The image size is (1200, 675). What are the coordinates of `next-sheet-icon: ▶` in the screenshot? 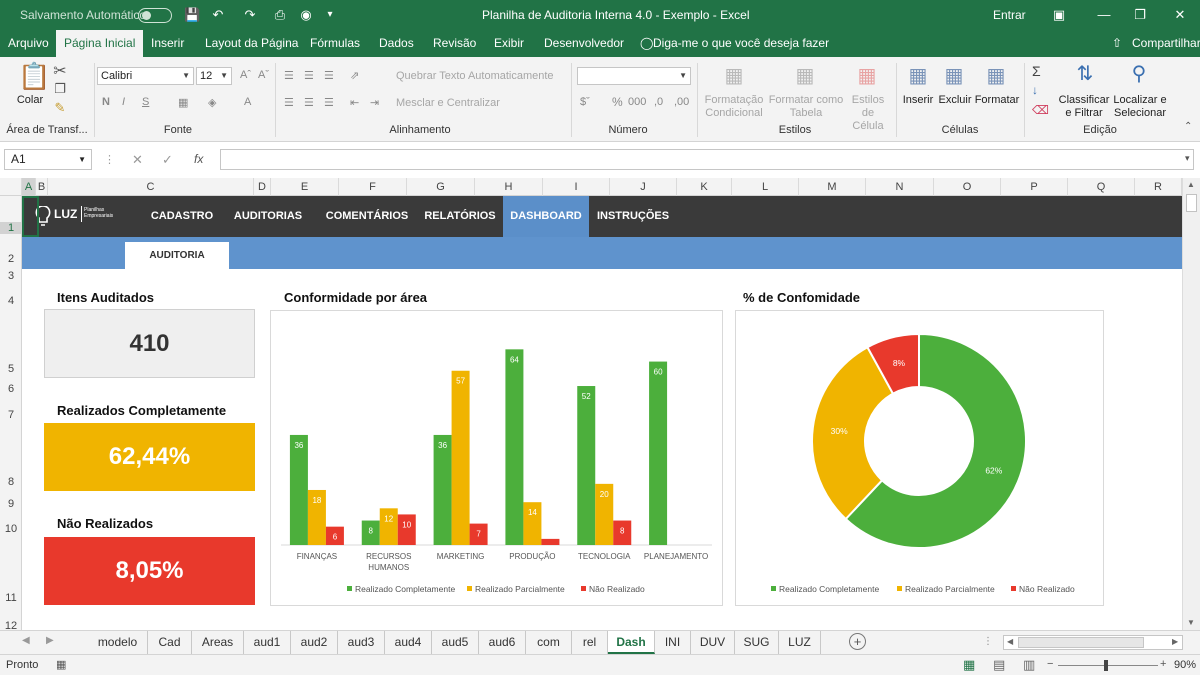 It's located at (50, 640).